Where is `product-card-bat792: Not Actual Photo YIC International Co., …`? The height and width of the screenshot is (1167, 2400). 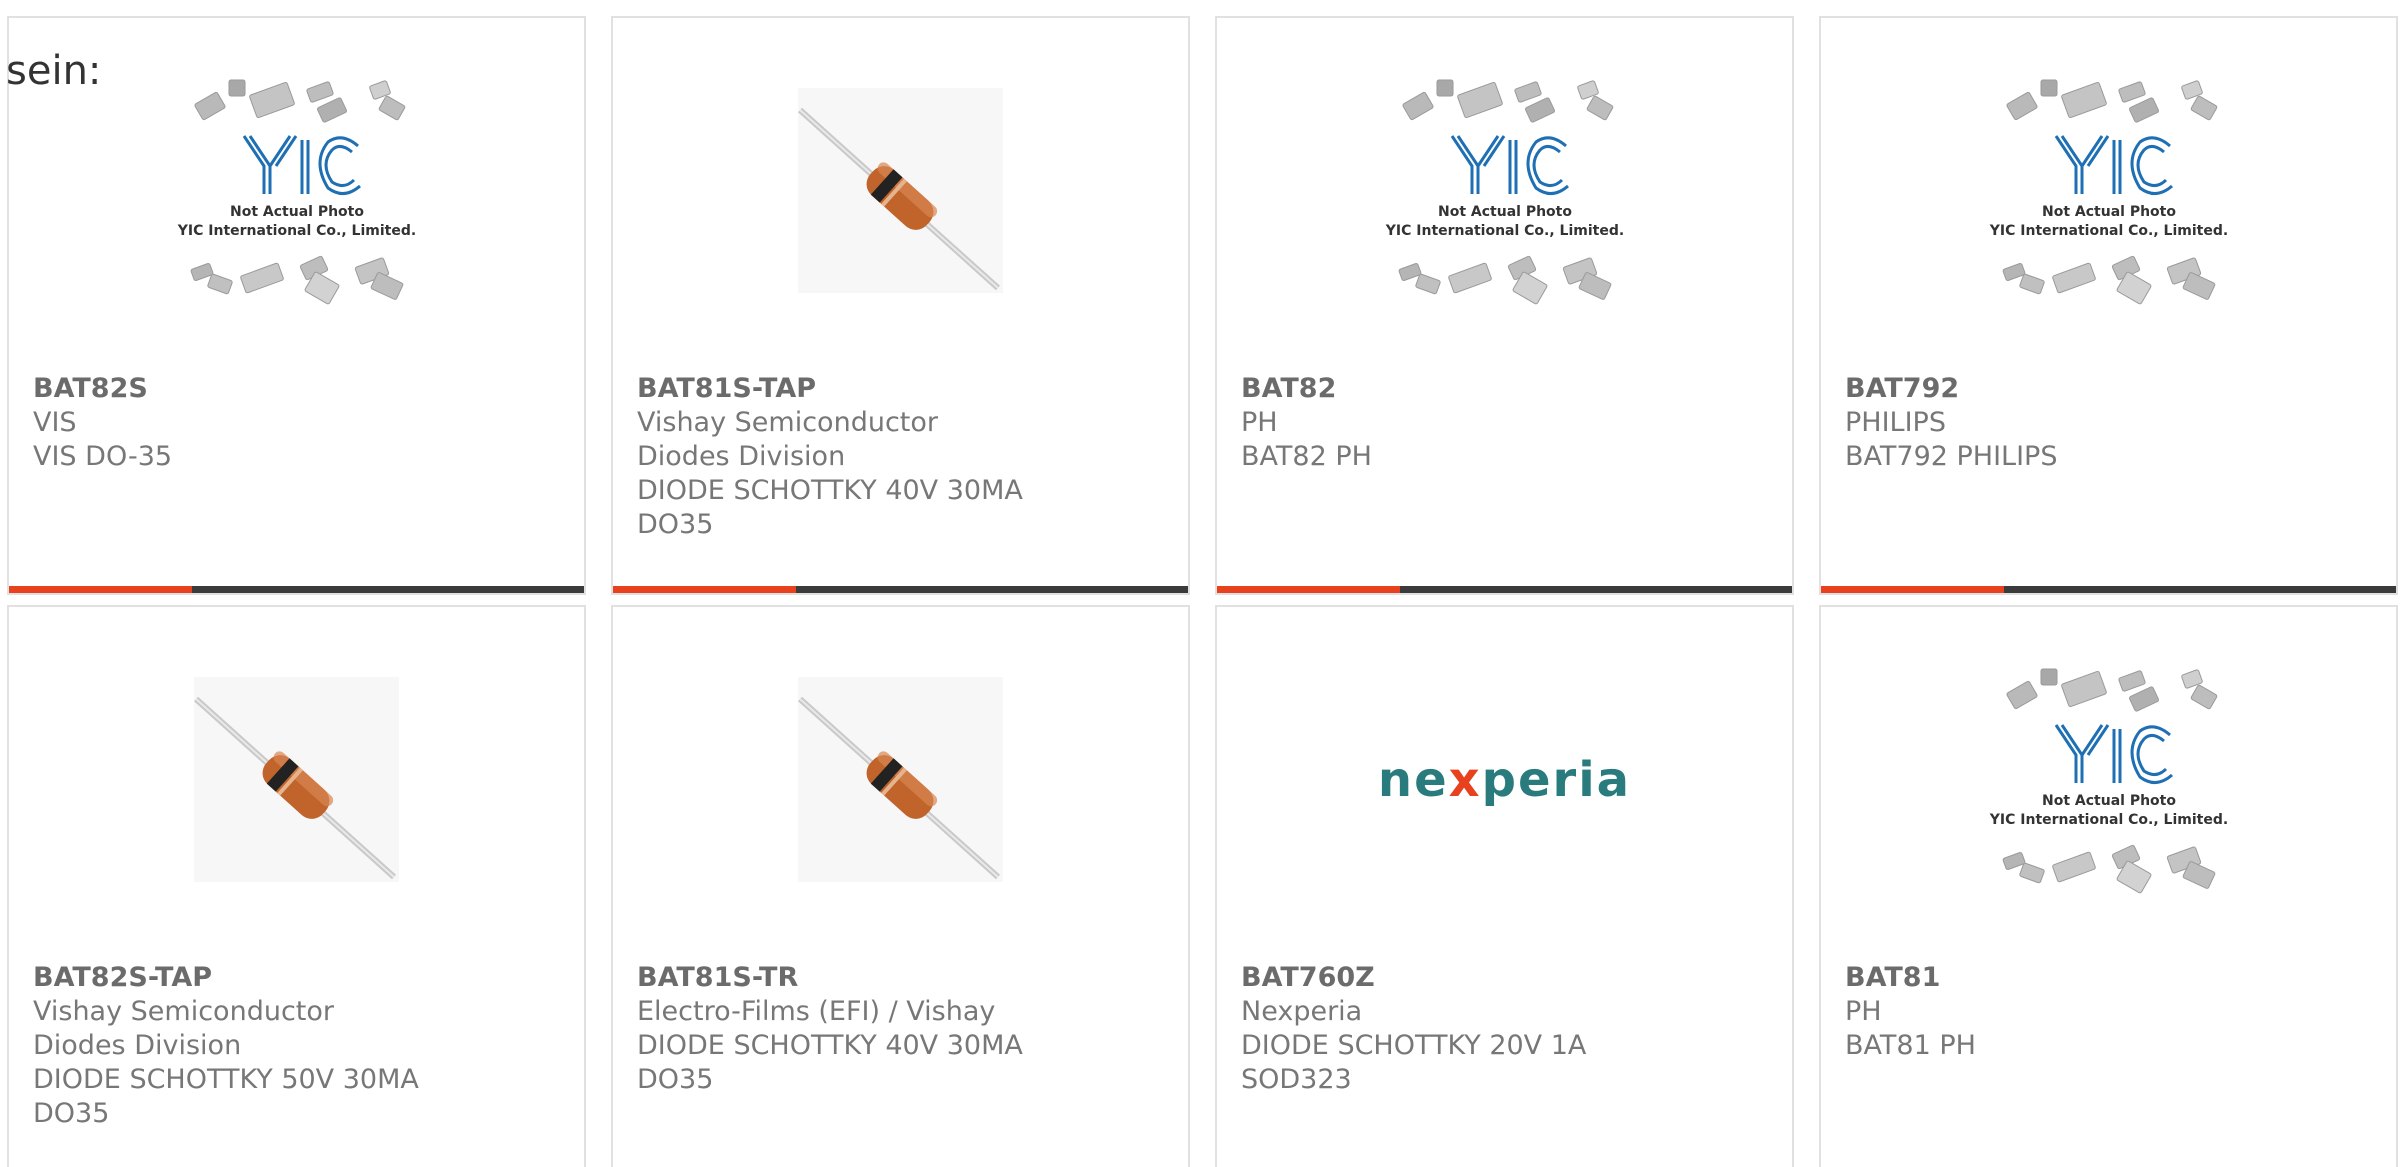 product-card-bat792: Not Actual Photo YIC International Co., … is located at coordinates (2108, 305).